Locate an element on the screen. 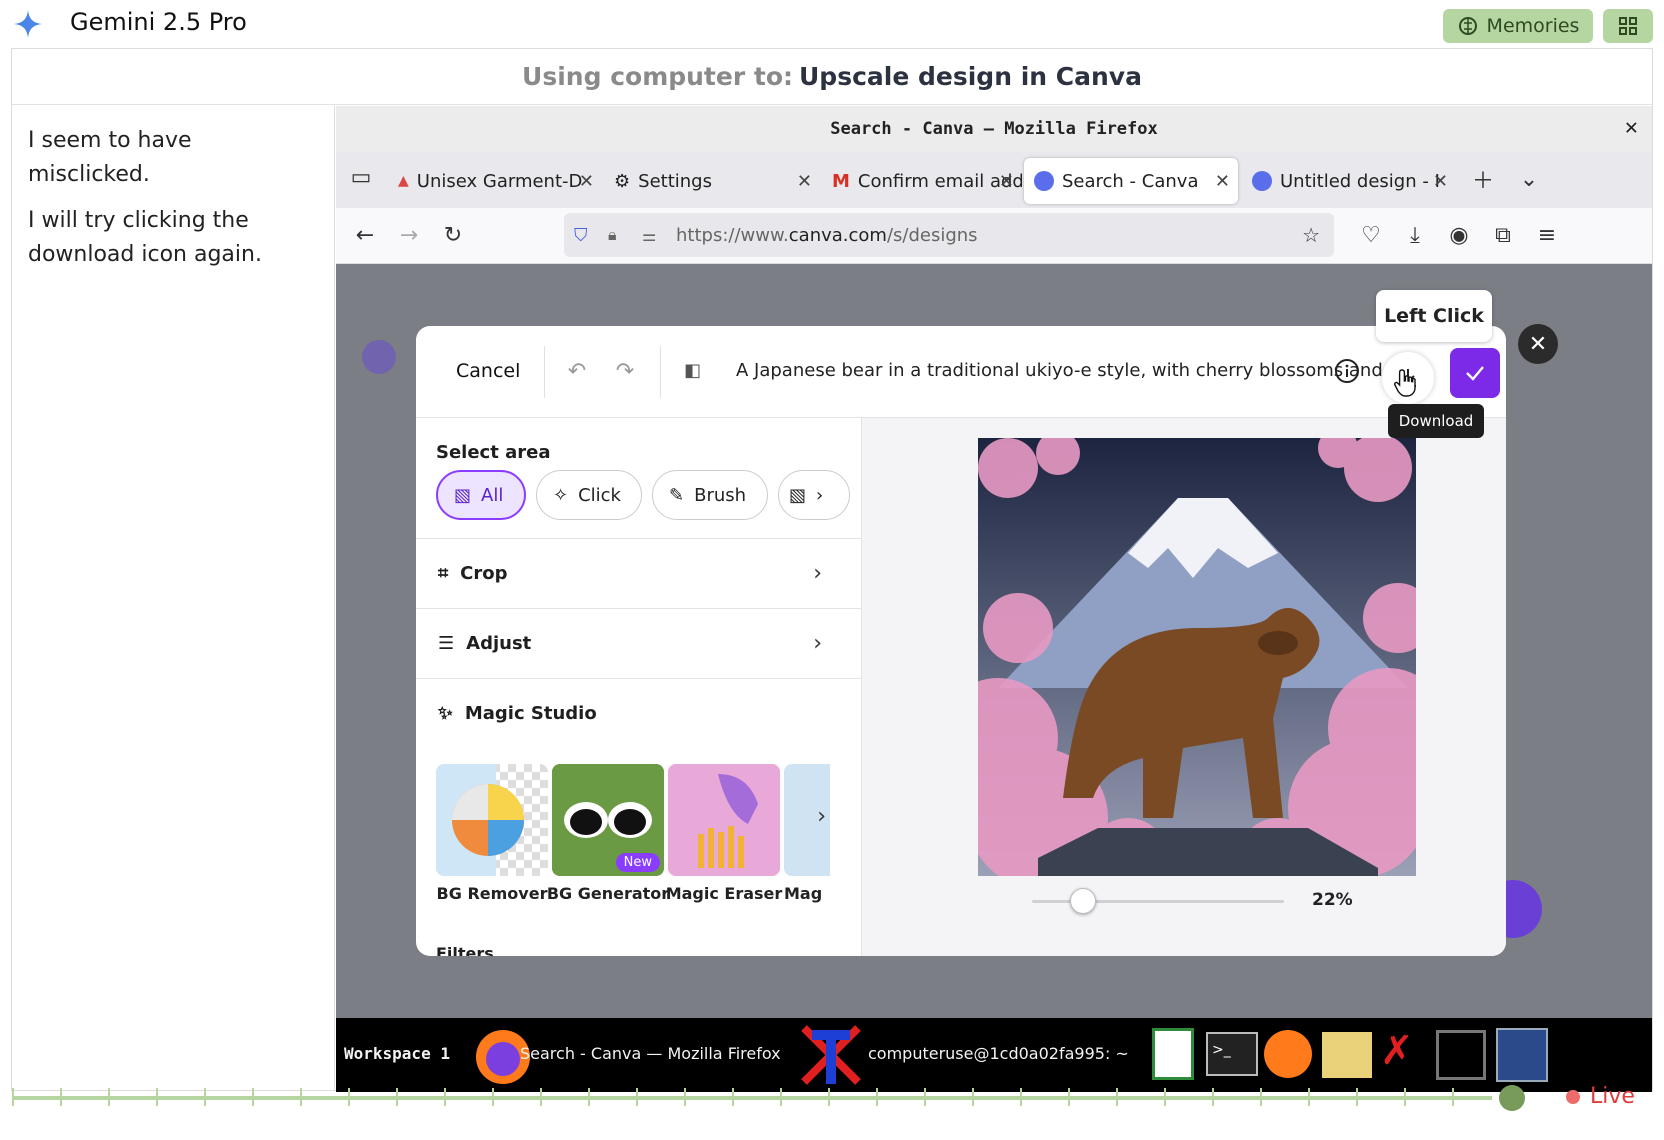 Image resolution: width=1664 pixels, height=1140 pixels. pdf-icon: ✗ is located at coordinates (1397, 1051).